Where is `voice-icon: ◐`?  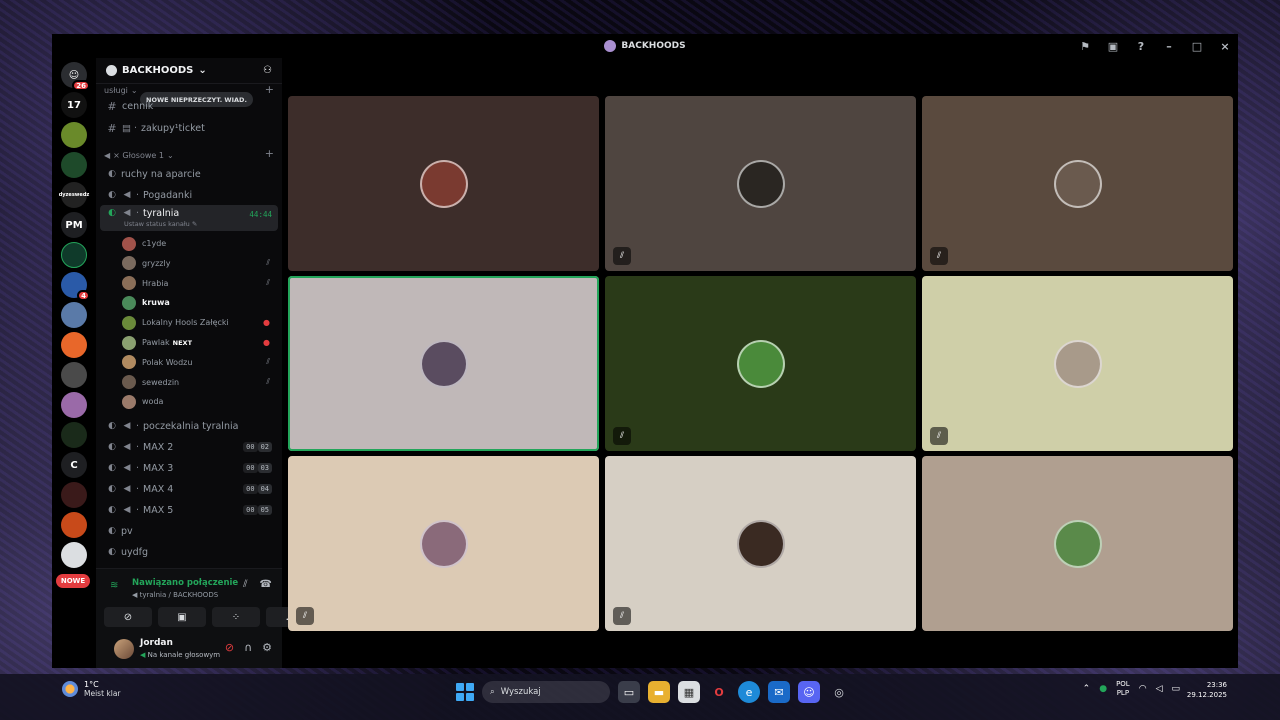 voice-icon: ◐ is located at coordinates (112, 426).